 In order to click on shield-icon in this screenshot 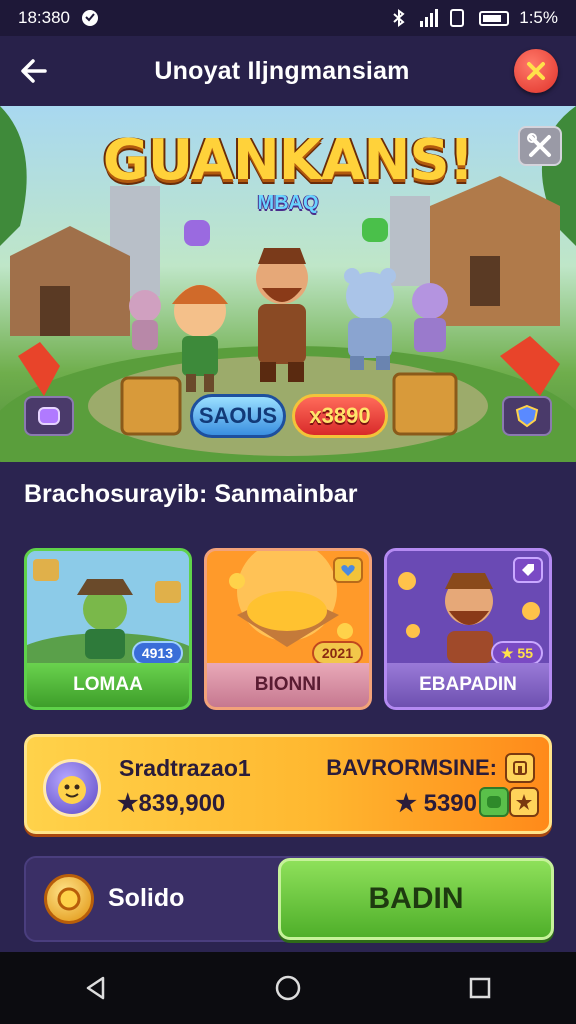, I will do `click(527, 416)`.